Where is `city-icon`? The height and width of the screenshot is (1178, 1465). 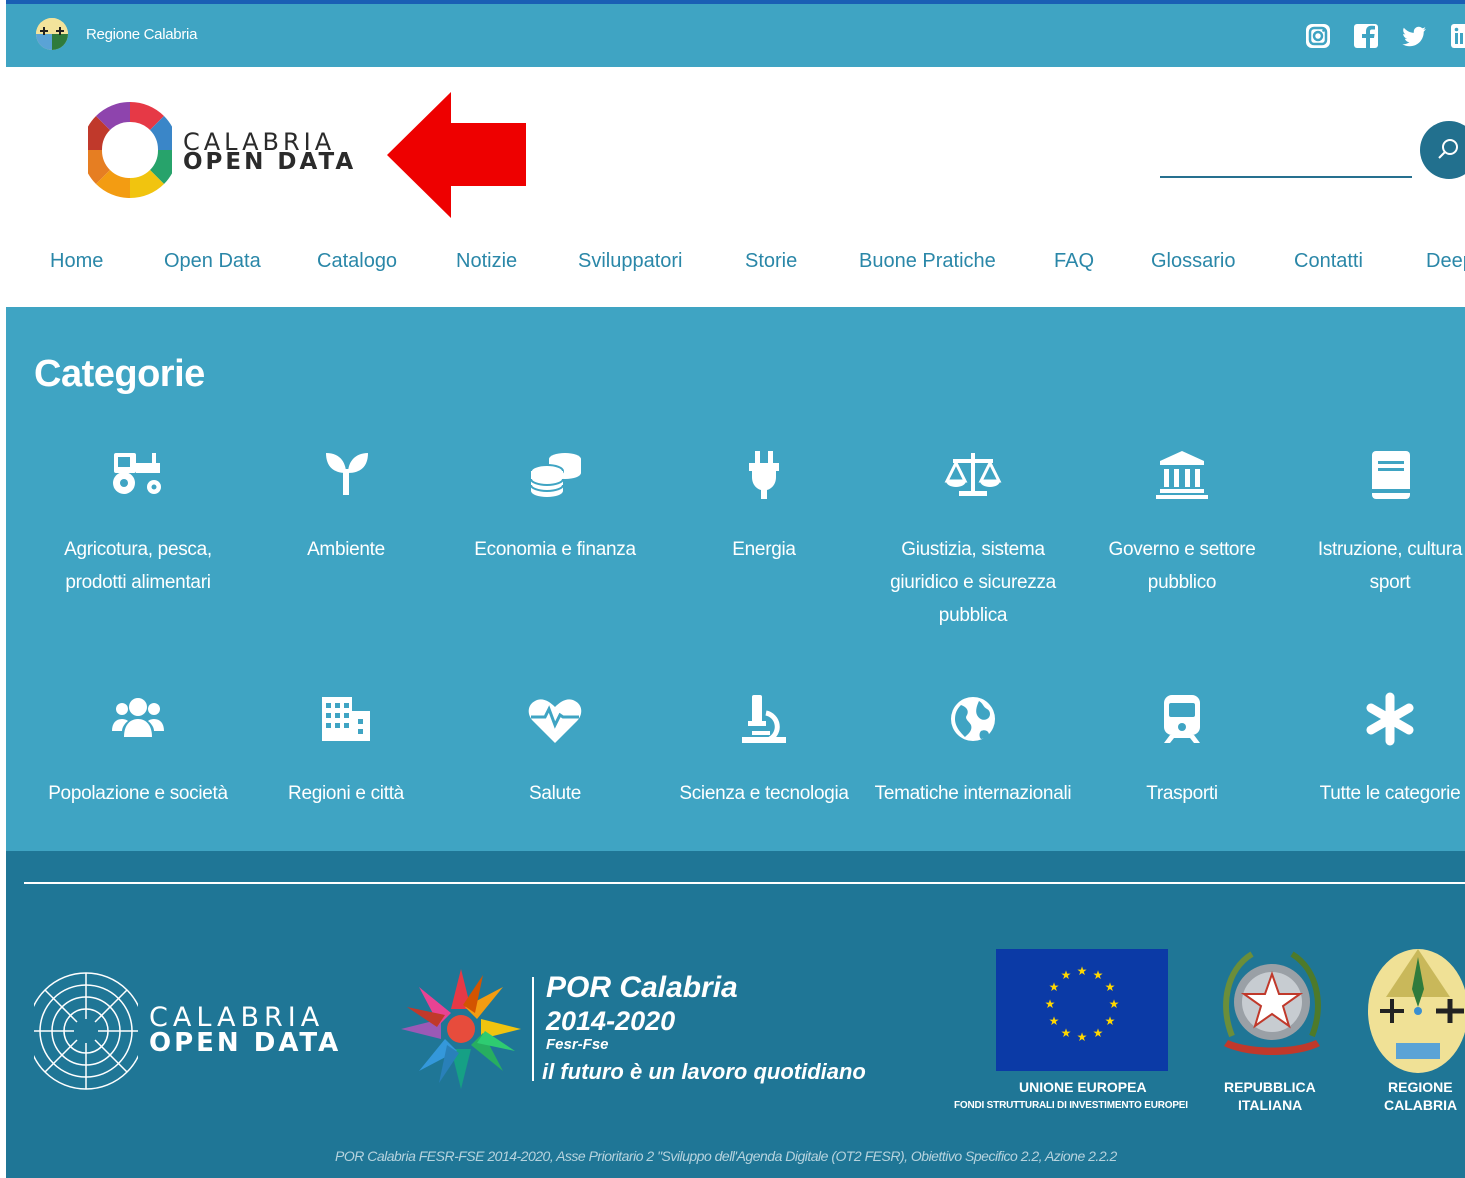 city-icon is located at coordinates (346, 719).